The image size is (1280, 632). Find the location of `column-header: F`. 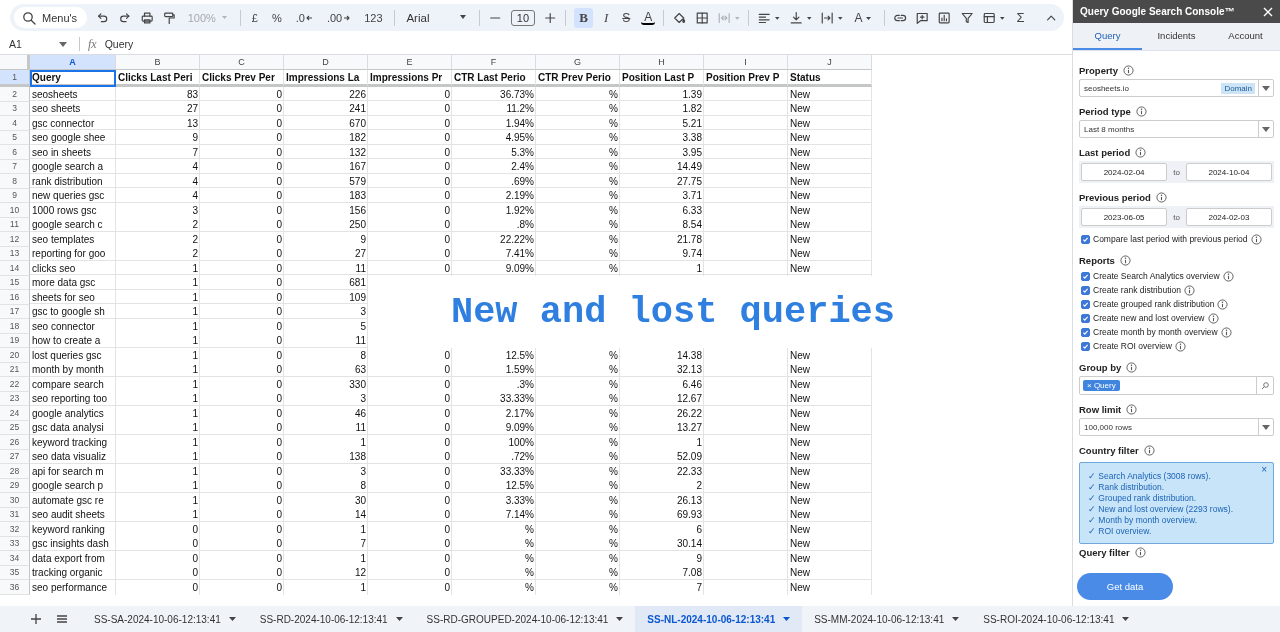

column-header: F is located at coordinates (494, 62).